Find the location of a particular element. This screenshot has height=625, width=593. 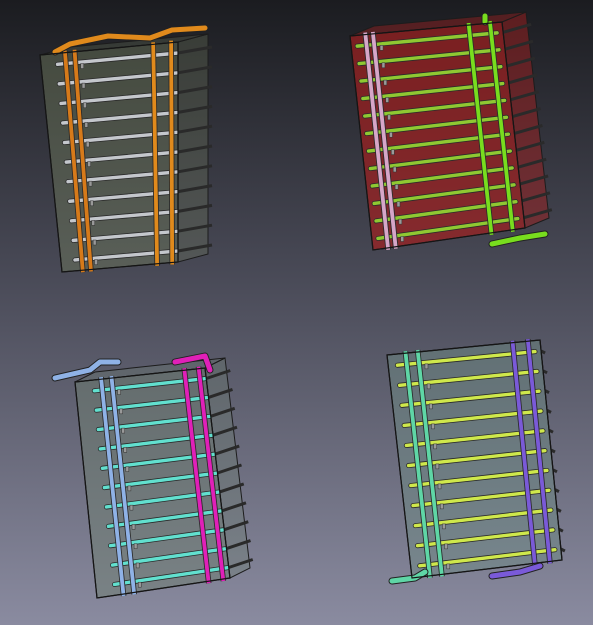

model-bottom-left is located at coordinates (152, 475).